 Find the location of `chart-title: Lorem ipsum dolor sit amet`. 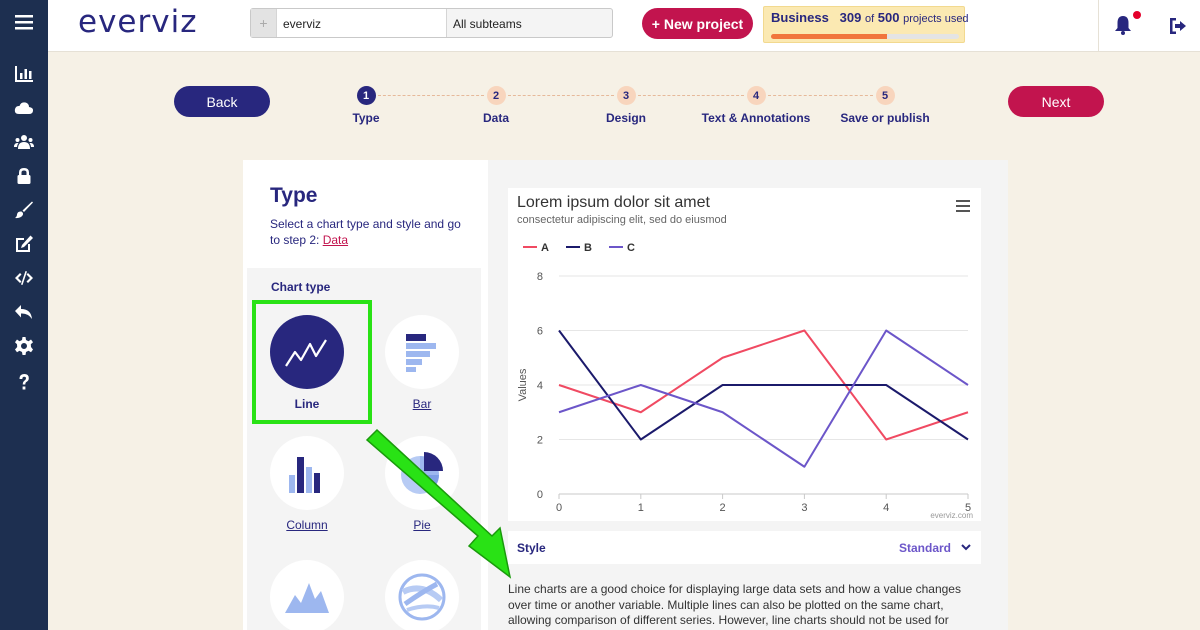

chart-title: Lorem ipsum dolor sit amet is located at coordinates (613, 202).